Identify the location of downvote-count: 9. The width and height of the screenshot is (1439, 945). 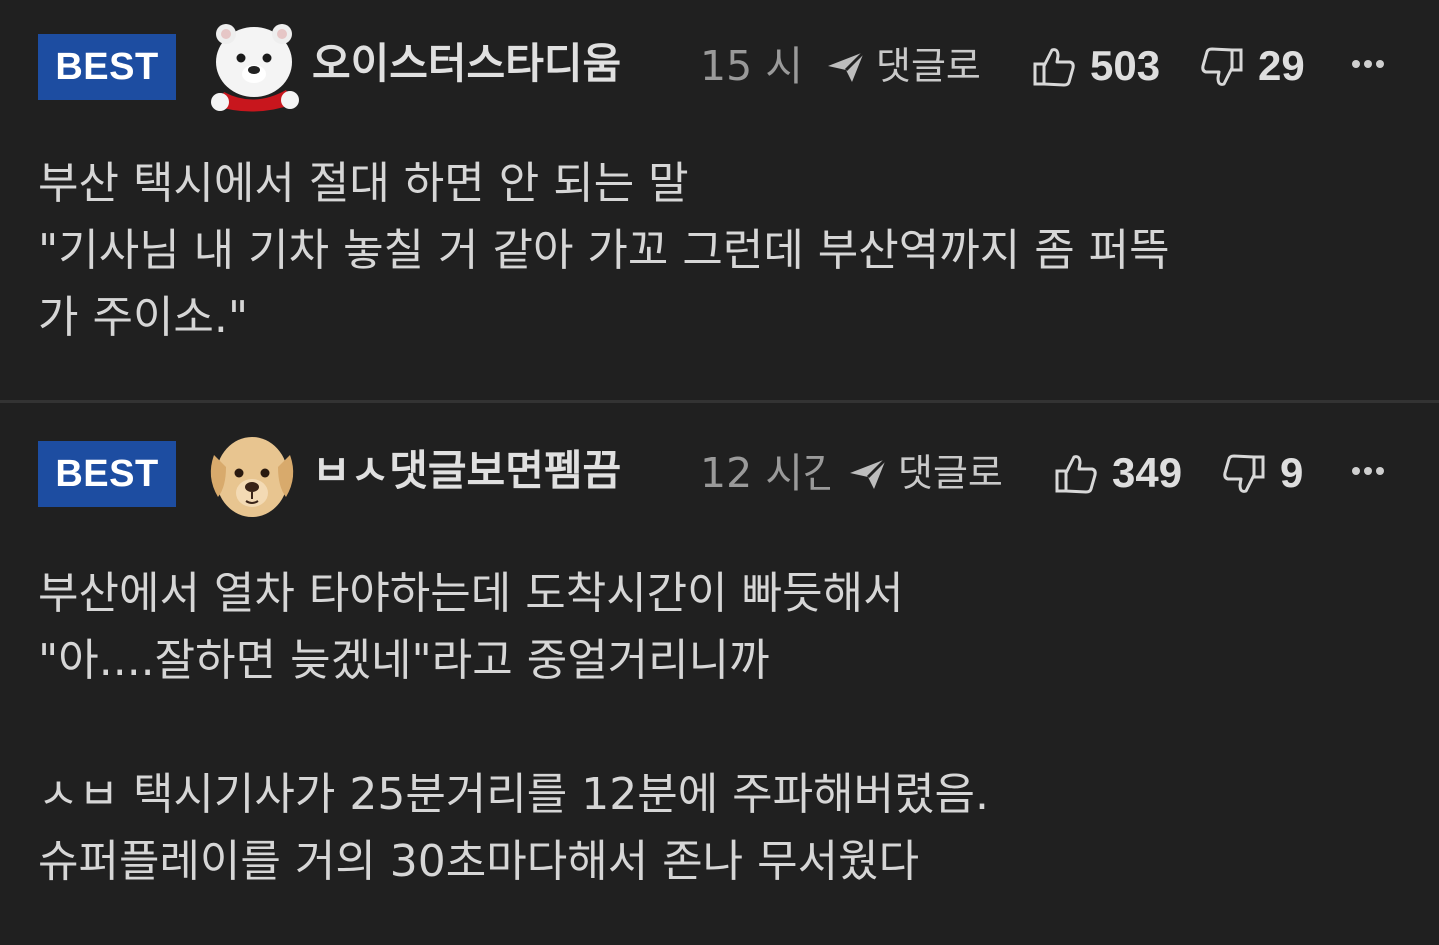
(1292, 472).